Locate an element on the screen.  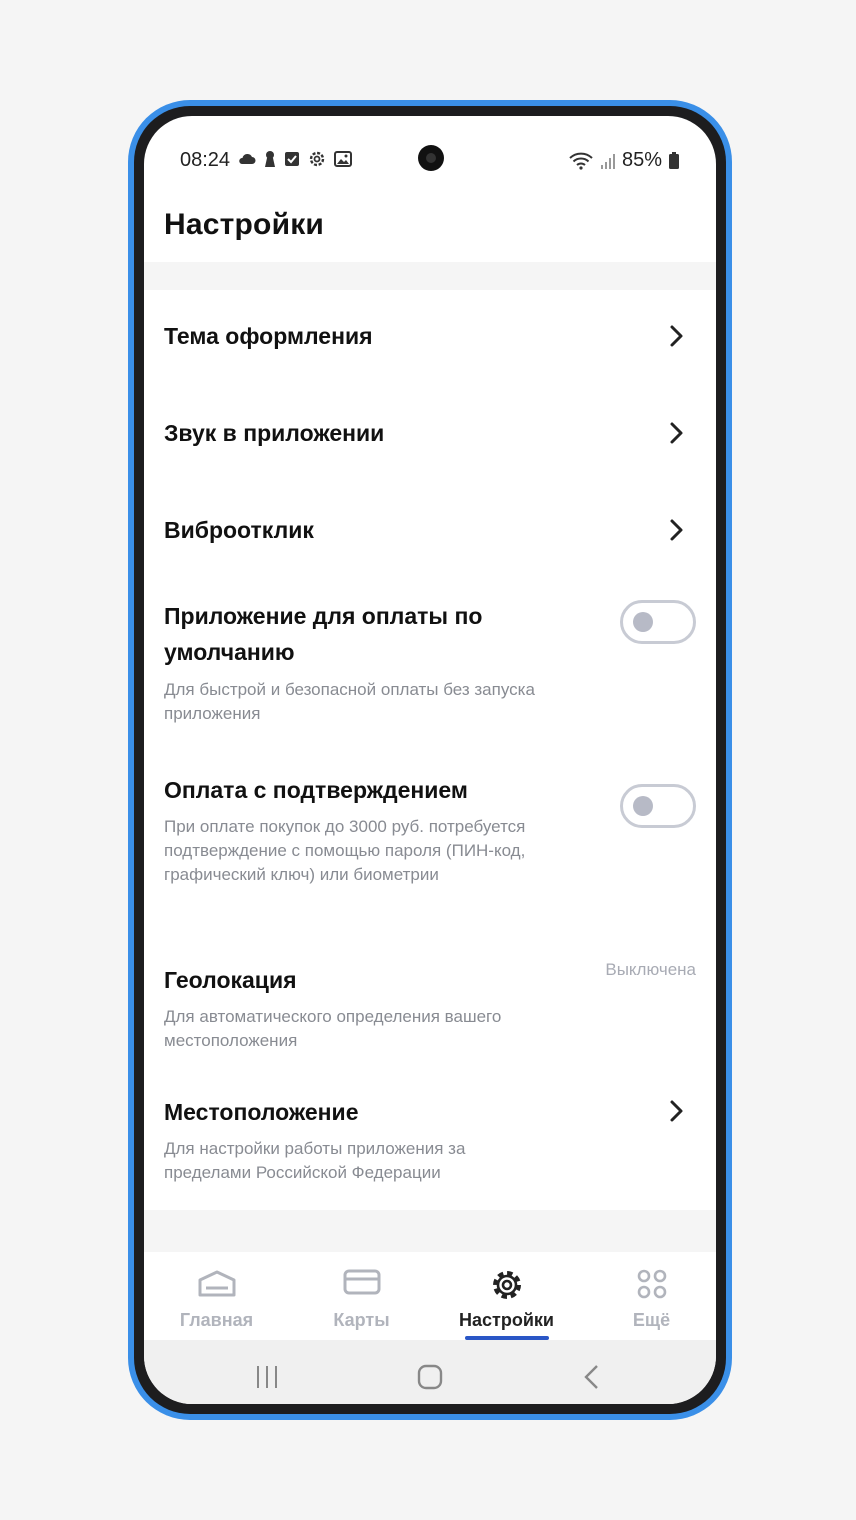
card-icon is located at coordinates (361, 1282).